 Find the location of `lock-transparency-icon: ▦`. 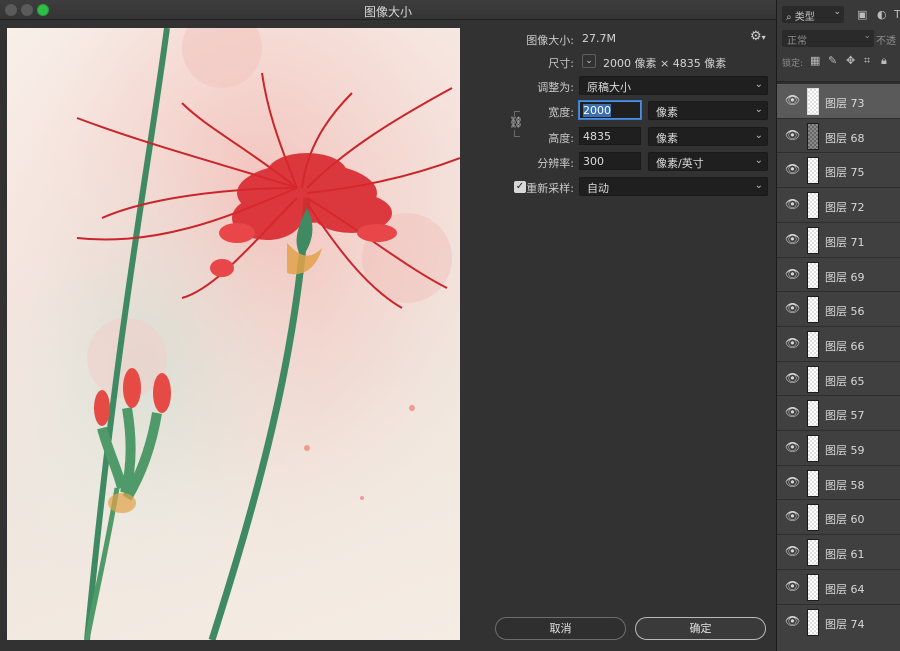

lock-transparency-icon: ▦ is located at coordinates (815, 60).